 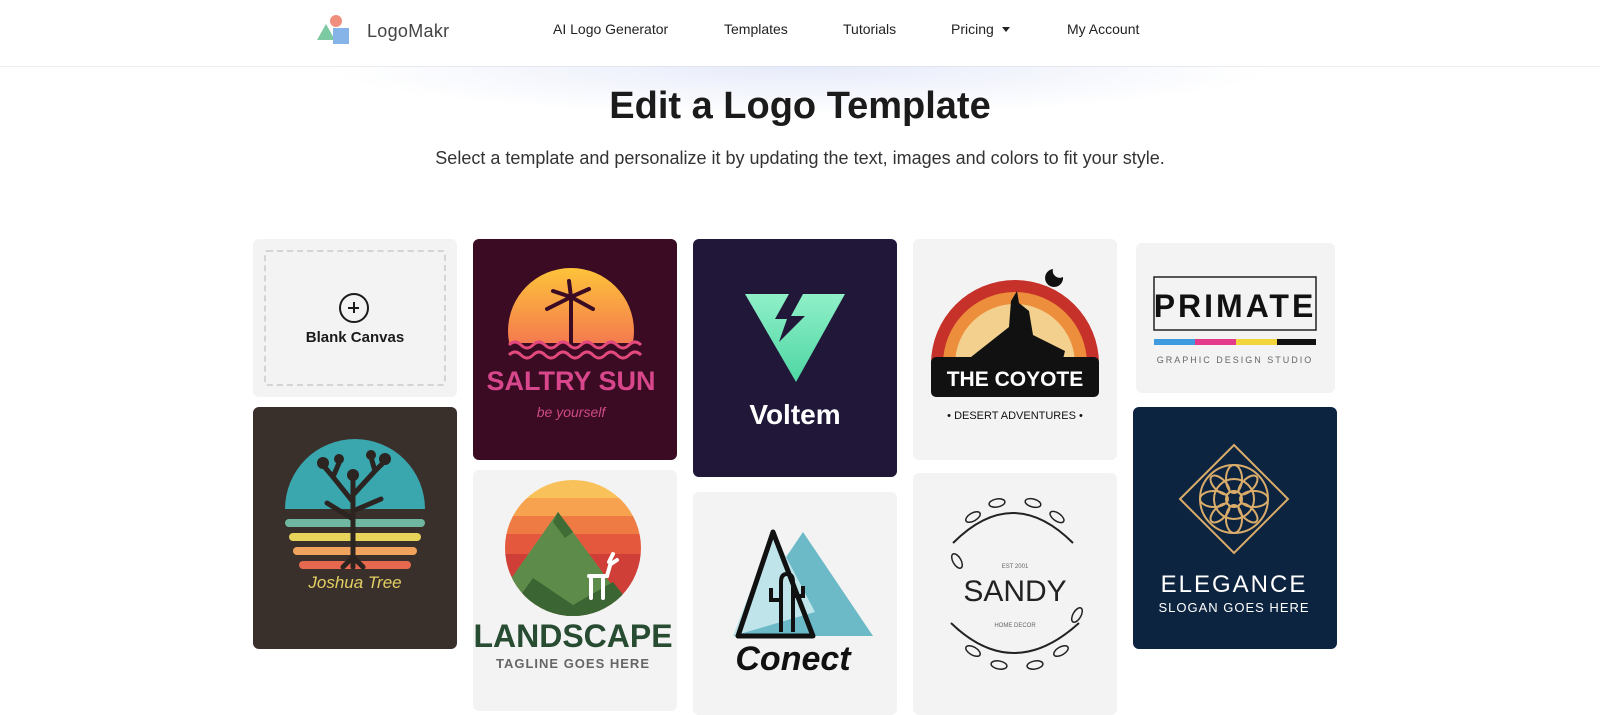 I want to click on template-card-sandy: EST 2001 SANDY HOME DECOR, so click(x=1015, y=594).